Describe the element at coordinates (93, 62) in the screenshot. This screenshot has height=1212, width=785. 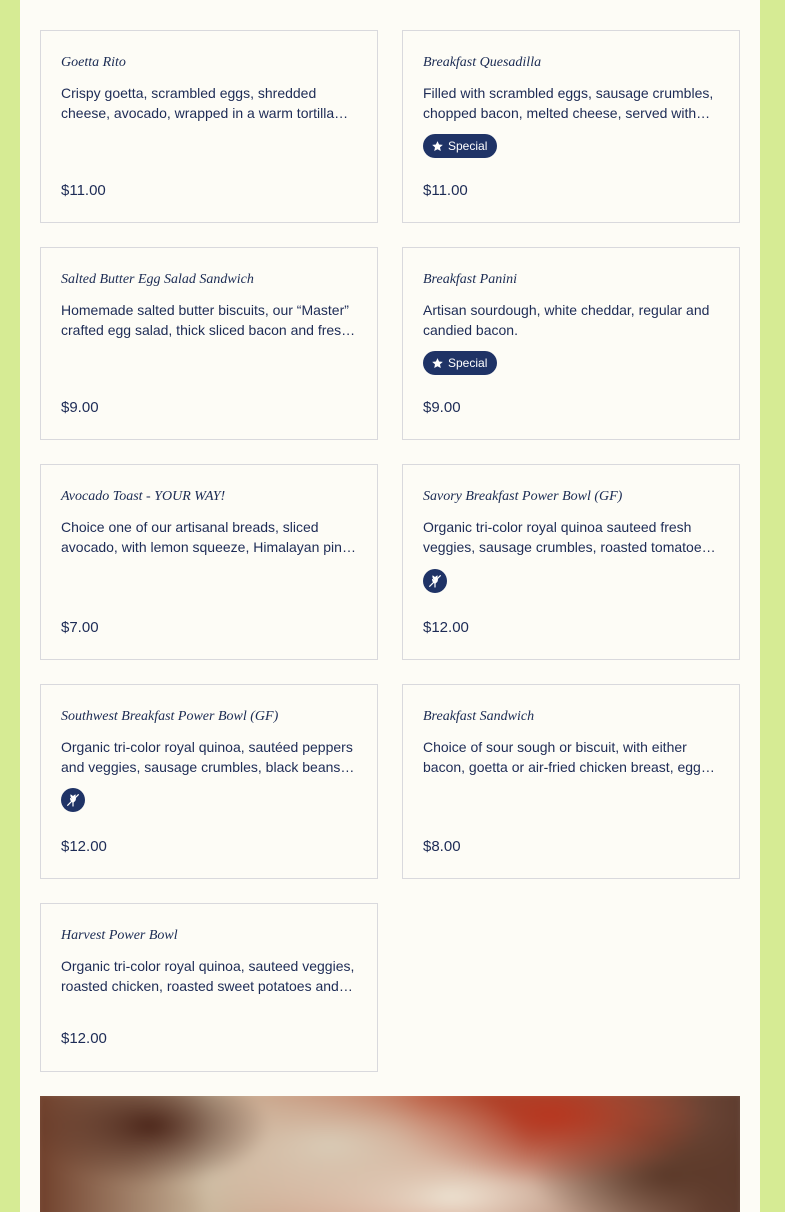
I see `menu-item-title: Goetta Rito` at that location.